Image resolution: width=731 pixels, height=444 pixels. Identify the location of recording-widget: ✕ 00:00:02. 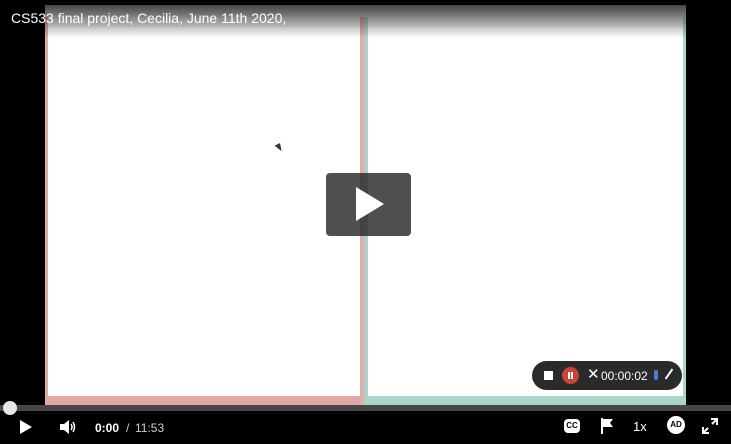
(607, 375).